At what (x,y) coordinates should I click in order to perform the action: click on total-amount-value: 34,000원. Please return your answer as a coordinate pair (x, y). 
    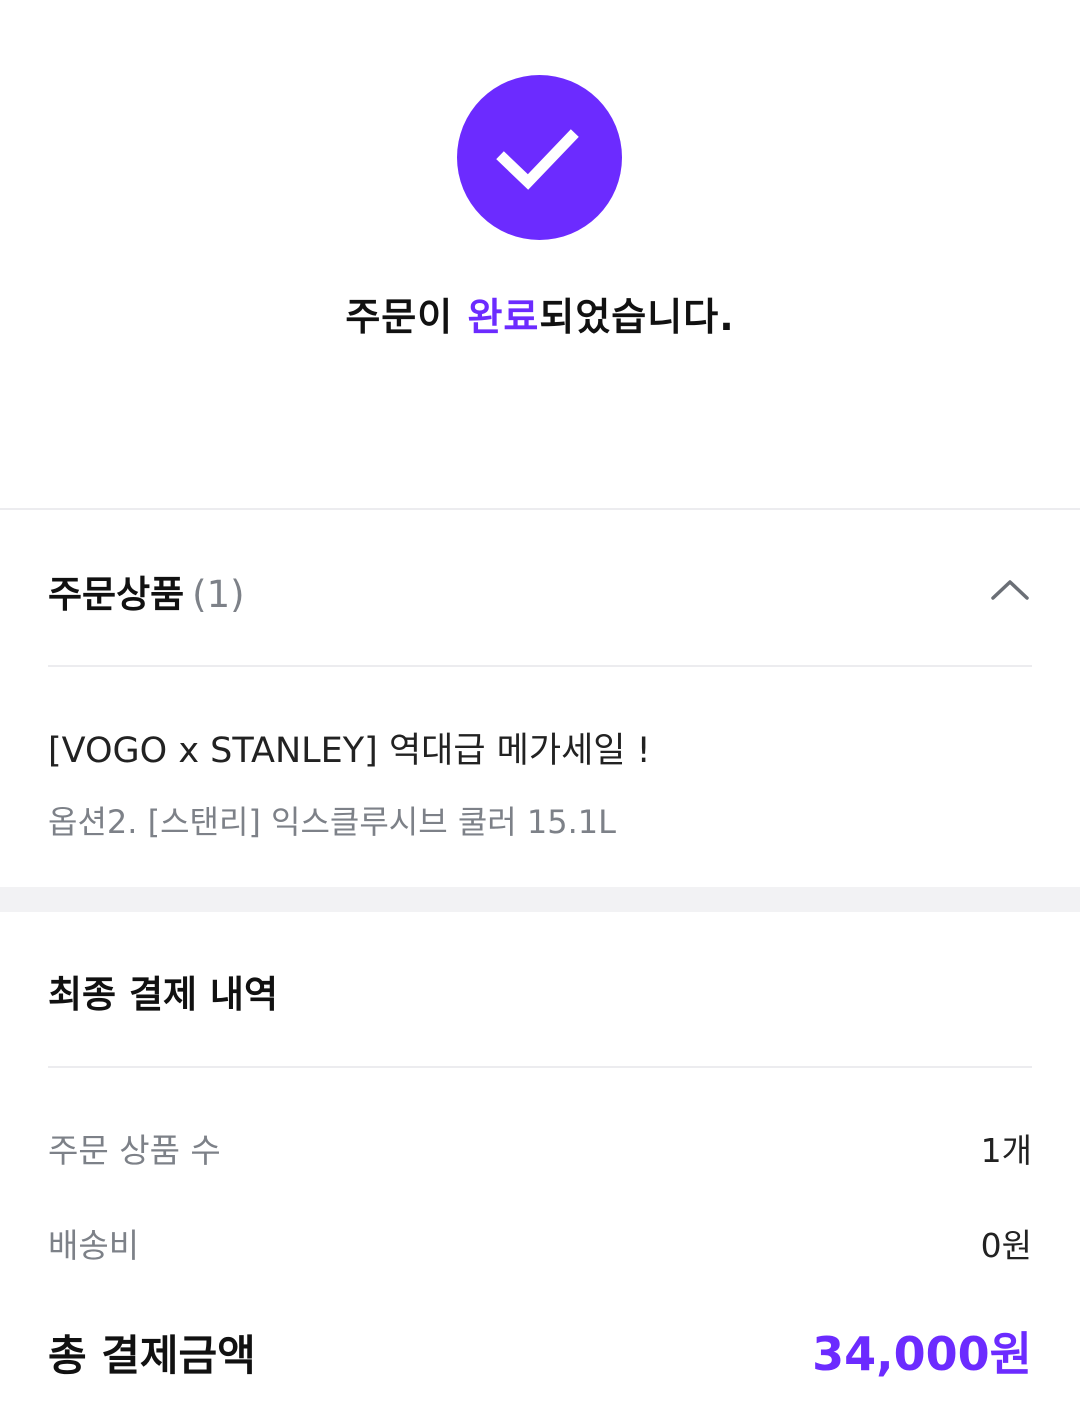
    Looking at the image, I should click on (922, 1354).